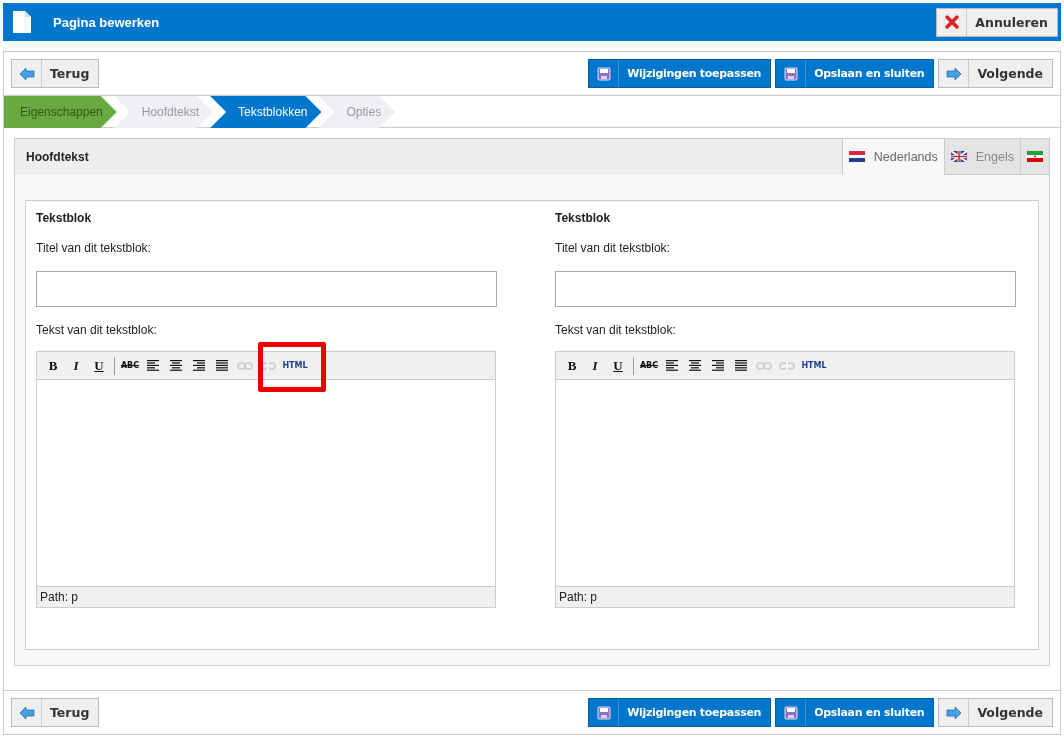  What do you see at coordinates (266, 112) in the screenshot?
I see `wizard-step: Tekstblokken` at bounding box center [266, 112].